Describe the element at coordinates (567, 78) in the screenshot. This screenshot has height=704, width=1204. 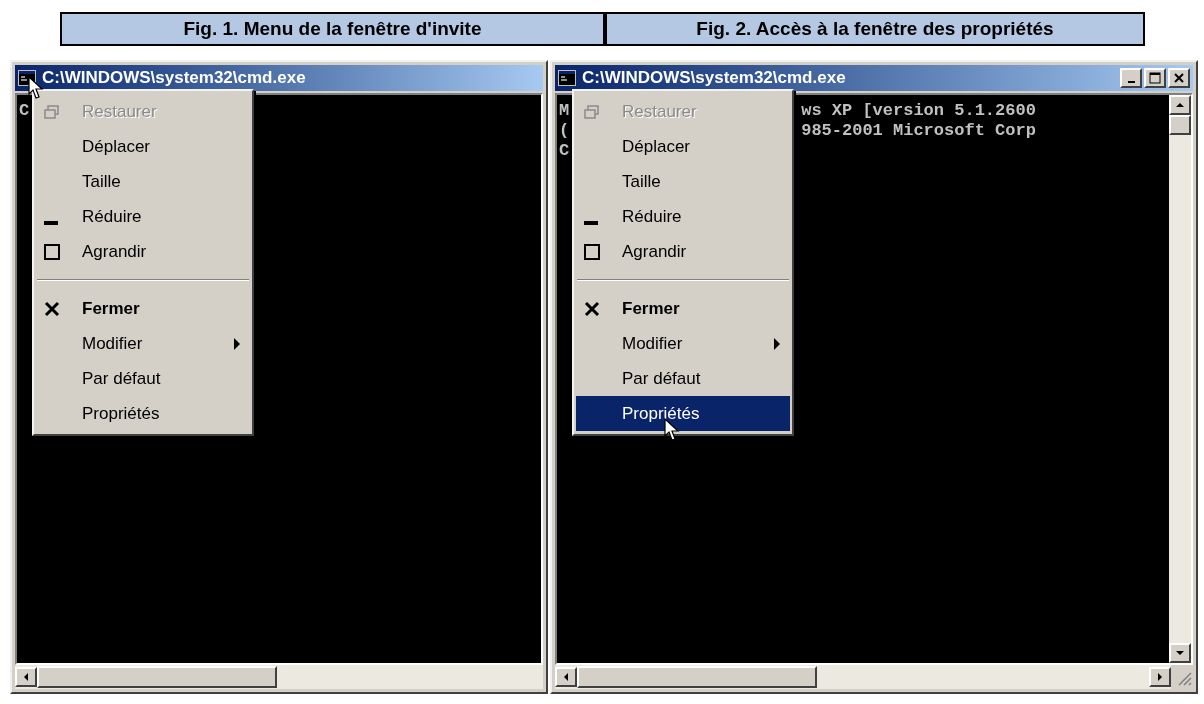
I see `console-icon` at that location.